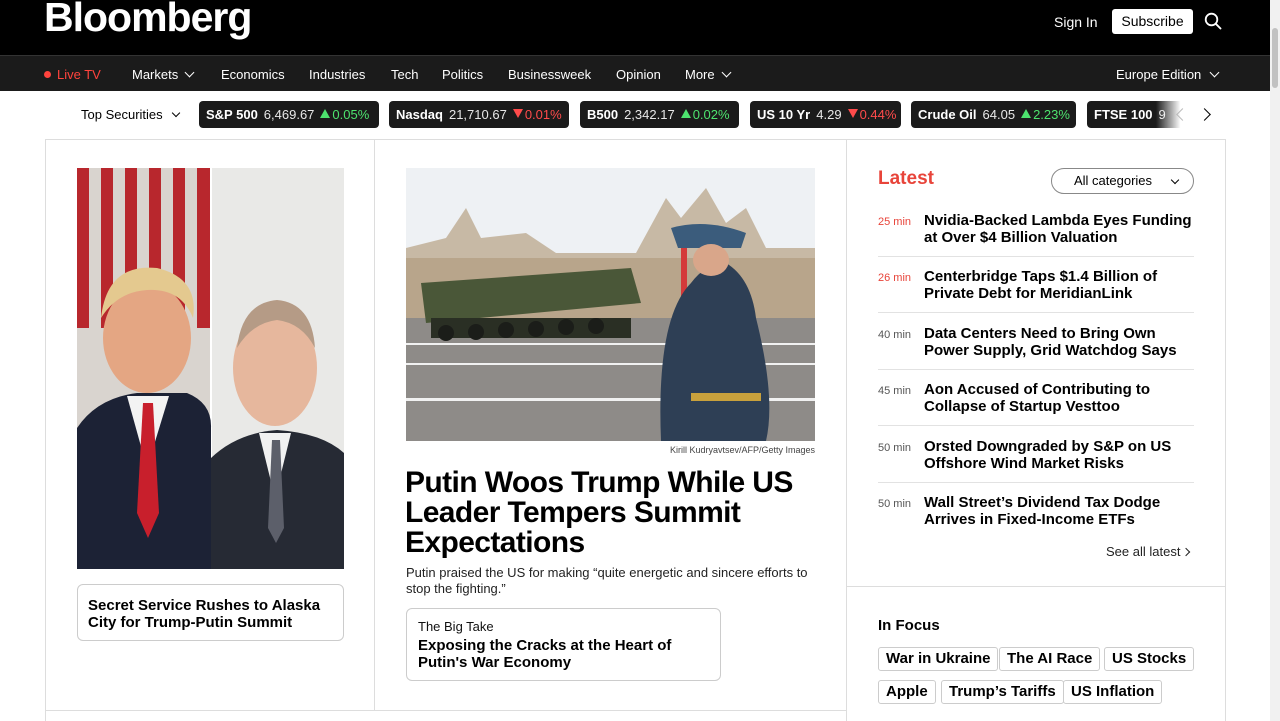 This screenshot has width=1280, height=721. Describe the element at coordinates (659, 114) in the screenshot. I see `ticker-b500: B500 2,342.17 0.02%` at that location.